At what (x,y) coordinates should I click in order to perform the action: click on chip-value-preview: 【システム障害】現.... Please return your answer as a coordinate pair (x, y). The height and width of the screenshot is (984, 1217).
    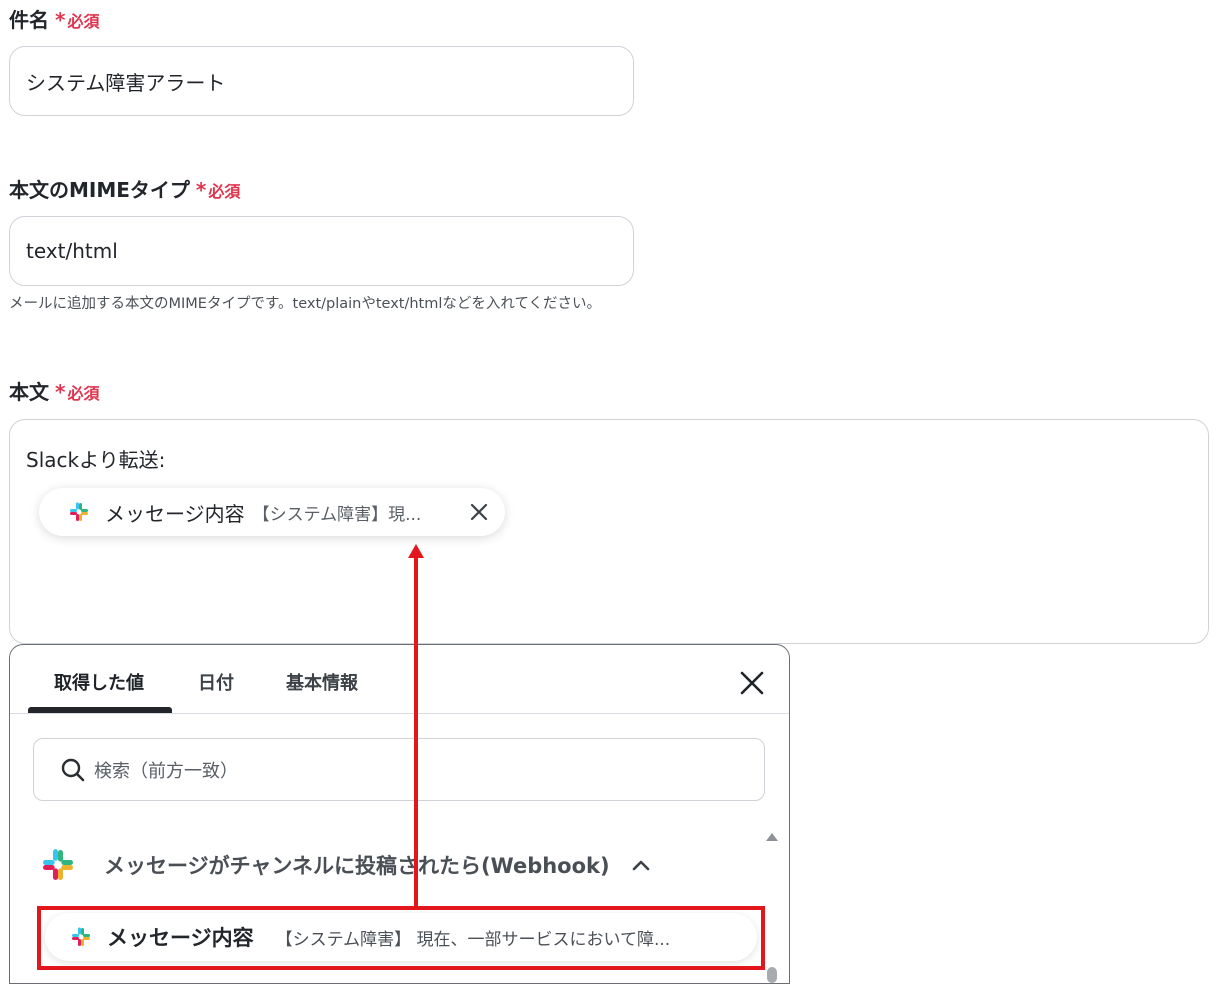
    Looking at the image, I should click on (337, 514).